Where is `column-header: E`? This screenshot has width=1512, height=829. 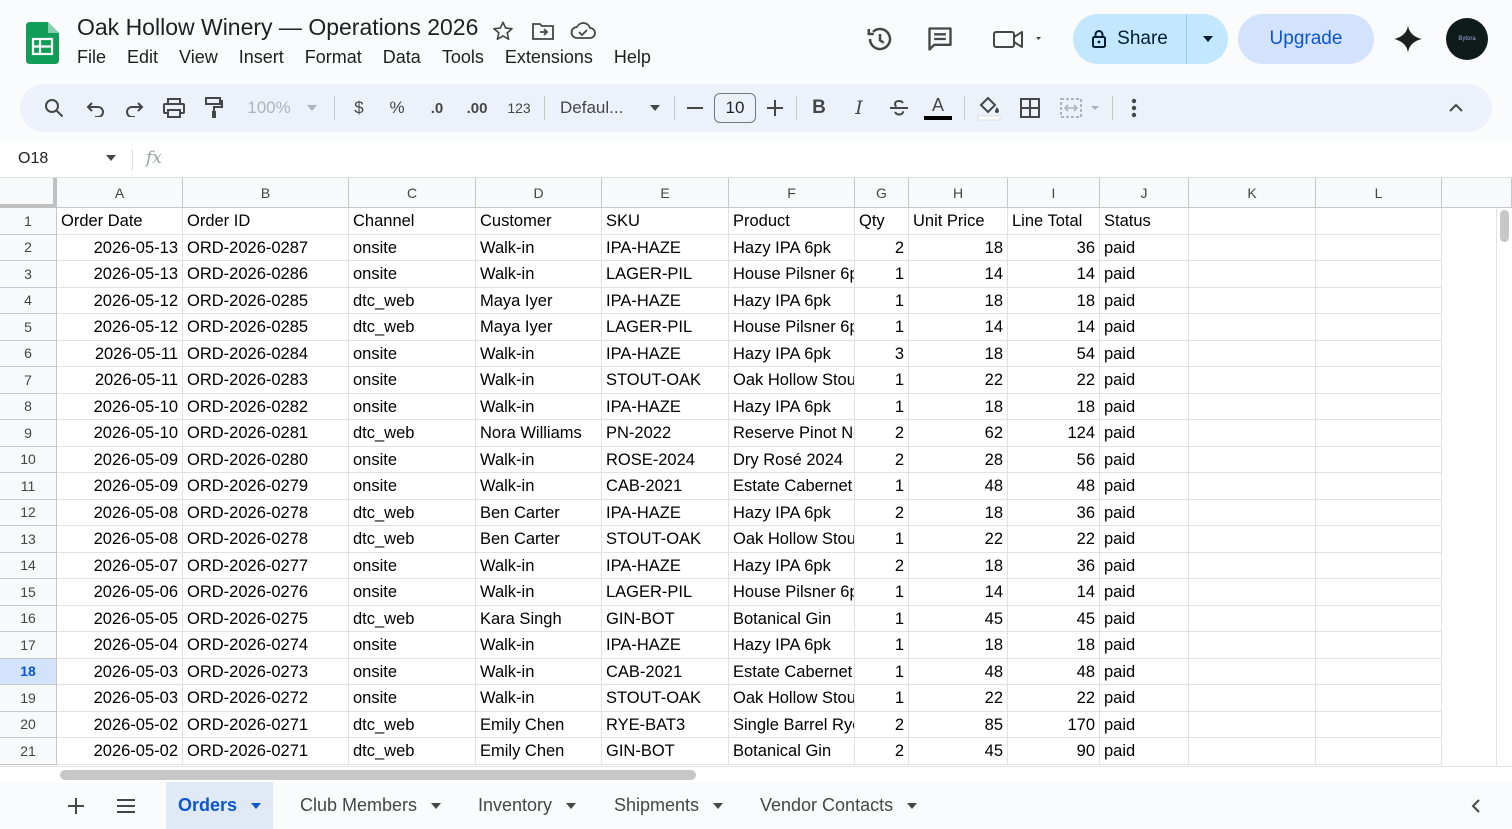 column-header: E is located at coordinates (665, 193).